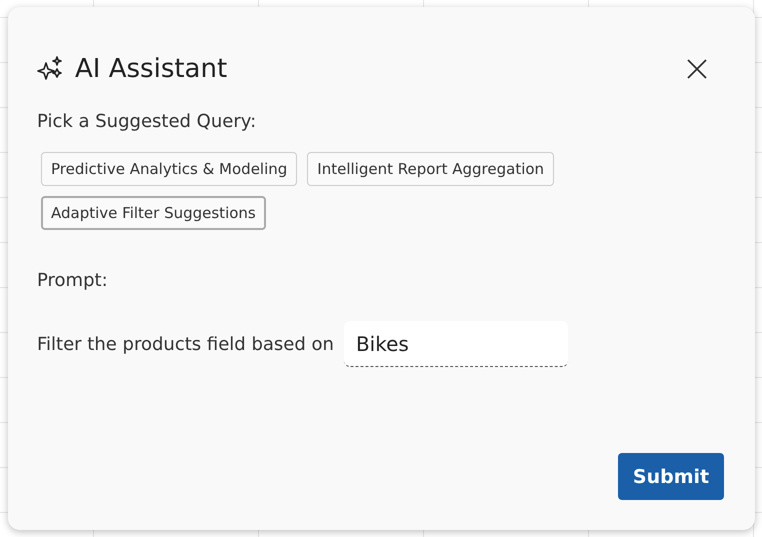 This screenshot has height=537, width=762. I want to click on close-icon, so click(697, 69).